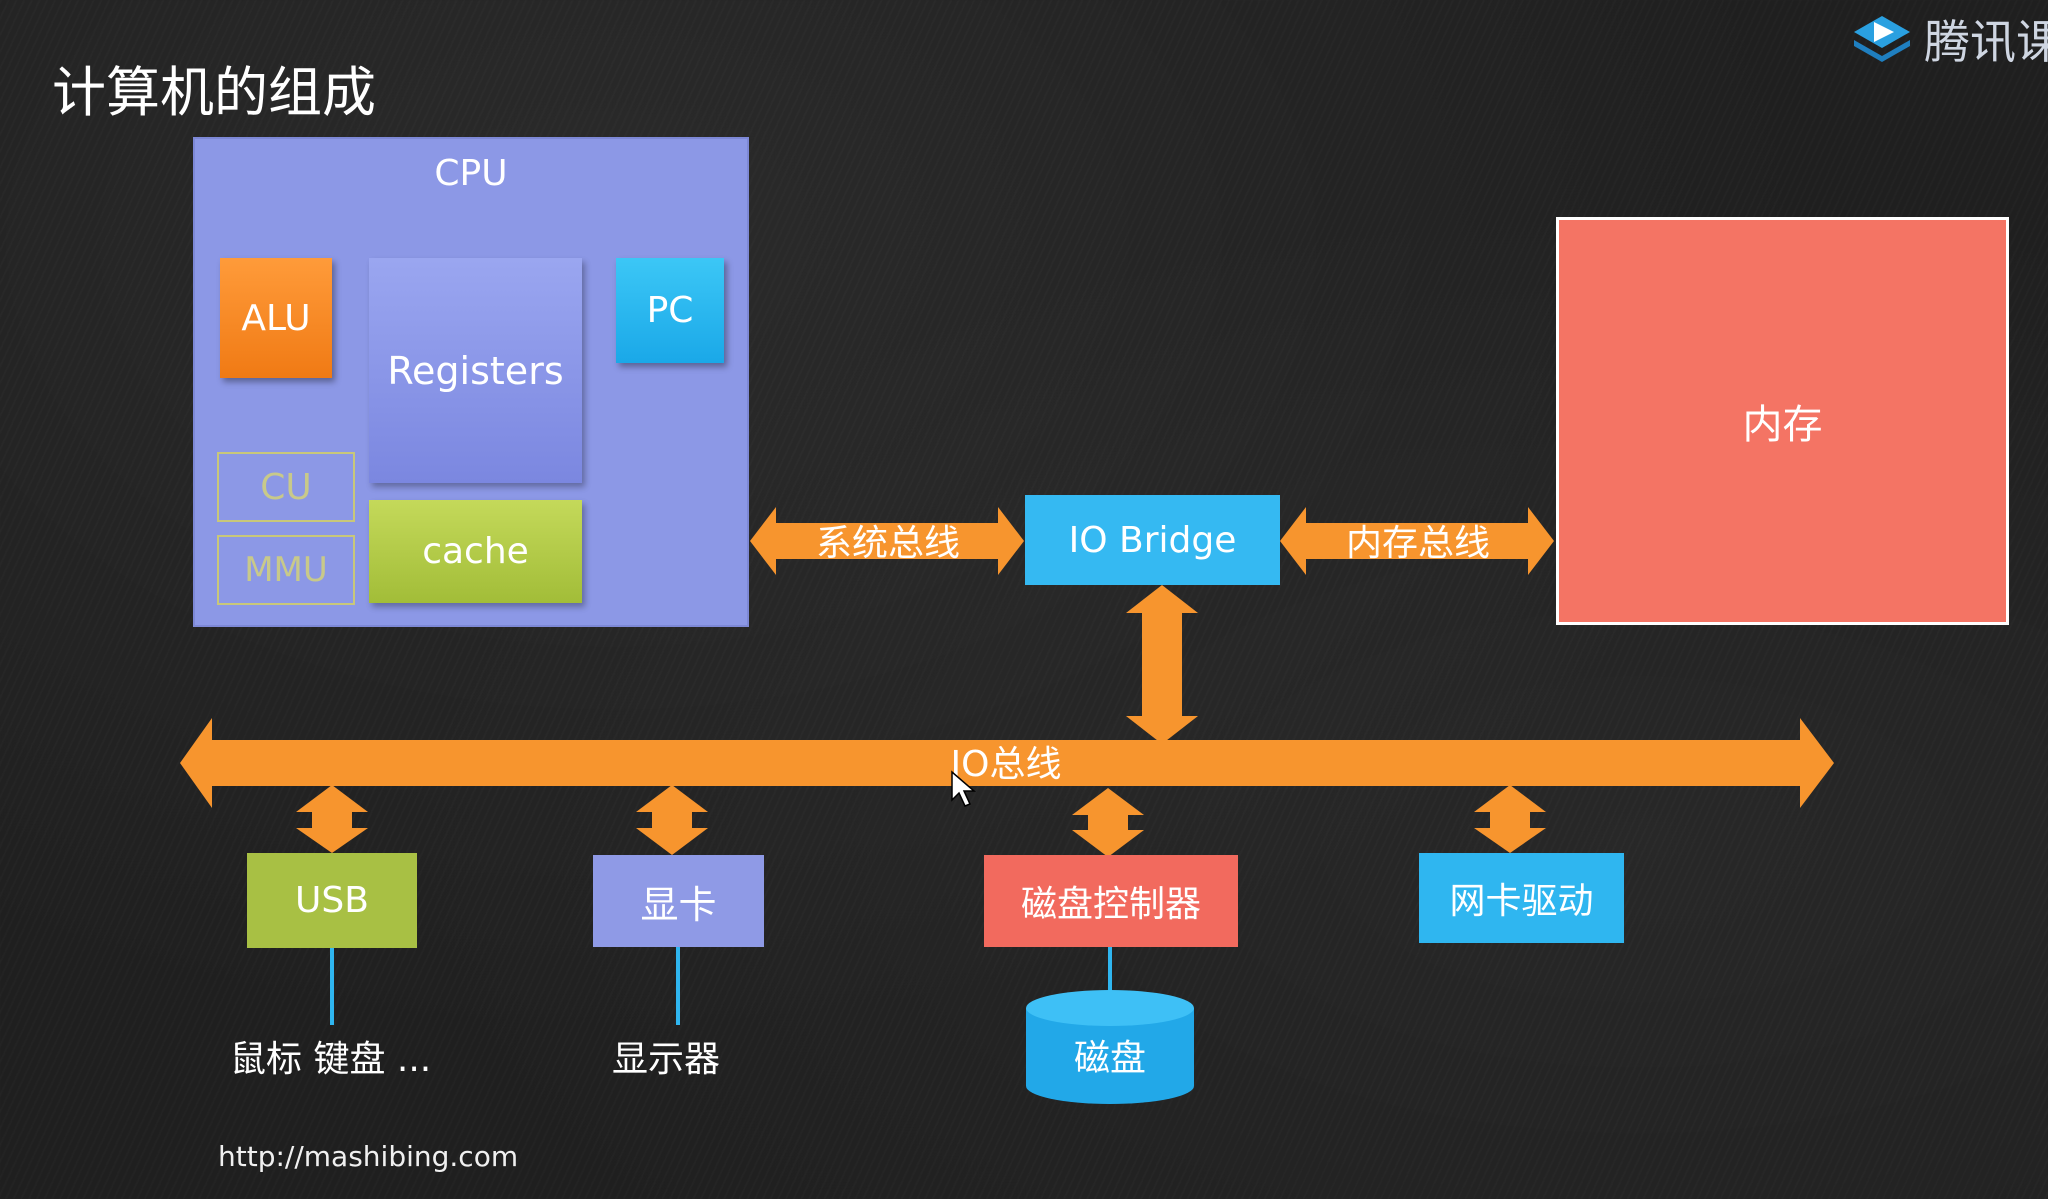 The height and width of the screenshot is (1199, 2048). I want to click on nic-block: 网卡驱动, so click(1521, 898).